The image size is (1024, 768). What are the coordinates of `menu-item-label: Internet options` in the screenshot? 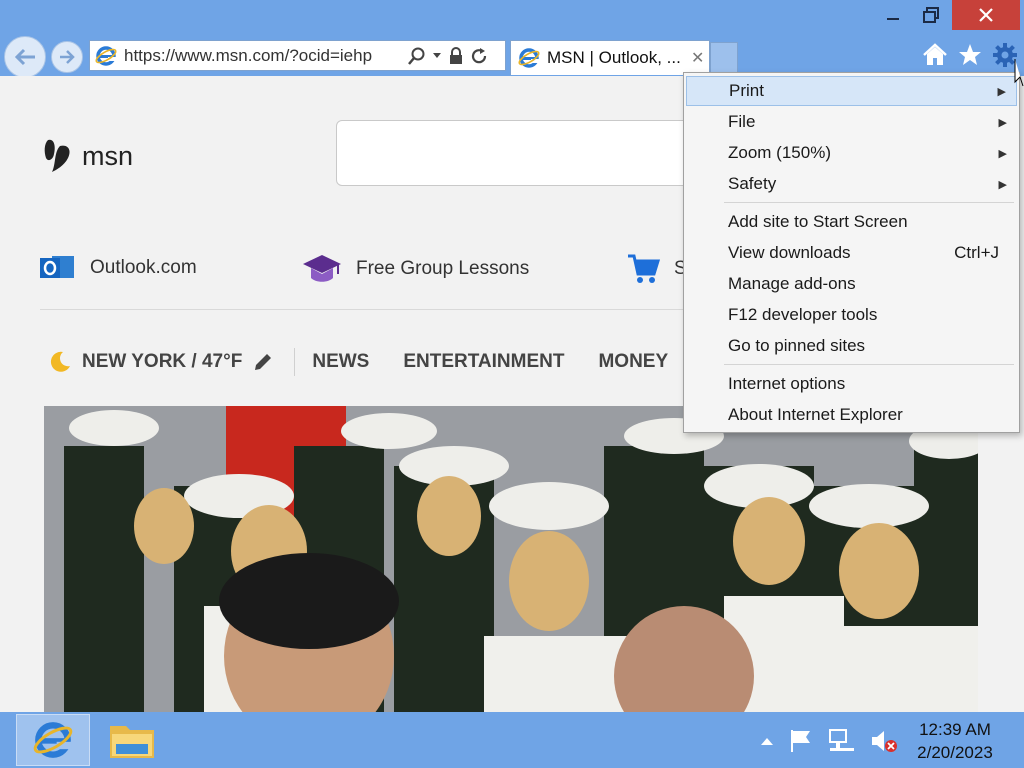 It's located at (787, 383).